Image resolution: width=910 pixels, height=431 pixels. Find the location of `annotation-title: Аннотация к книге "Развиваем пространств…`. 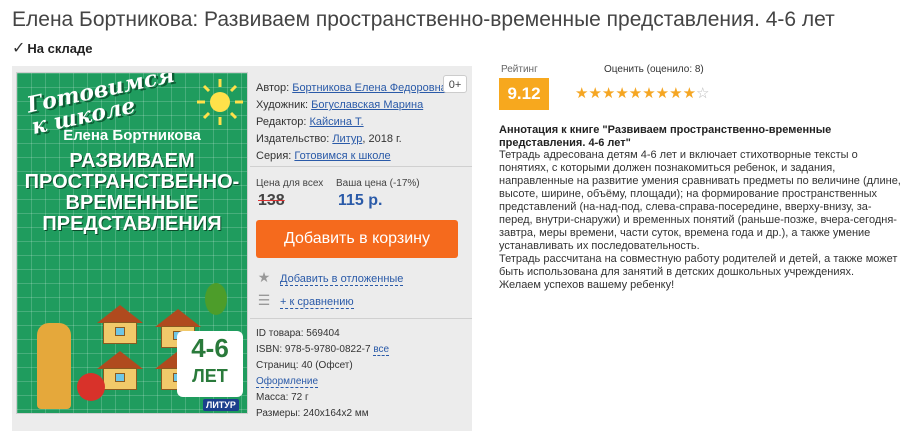

annotation-title: Аннотация к книге "Развиваем пространств… is located at coordinates (665, 136).